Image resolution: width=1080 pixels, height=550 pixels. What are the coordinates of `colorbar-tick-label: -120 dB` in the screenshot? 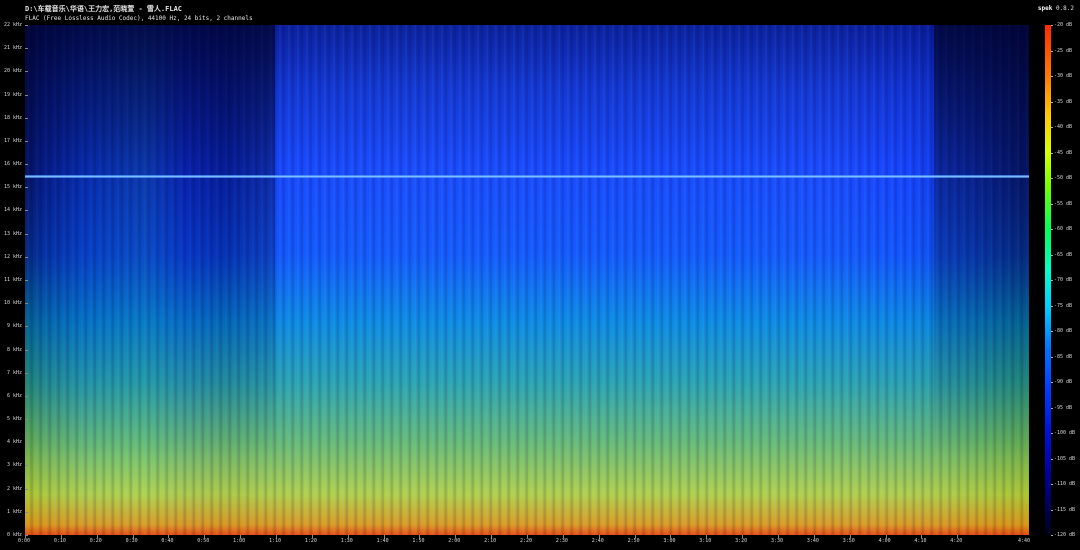 It's located at (1065, 535).